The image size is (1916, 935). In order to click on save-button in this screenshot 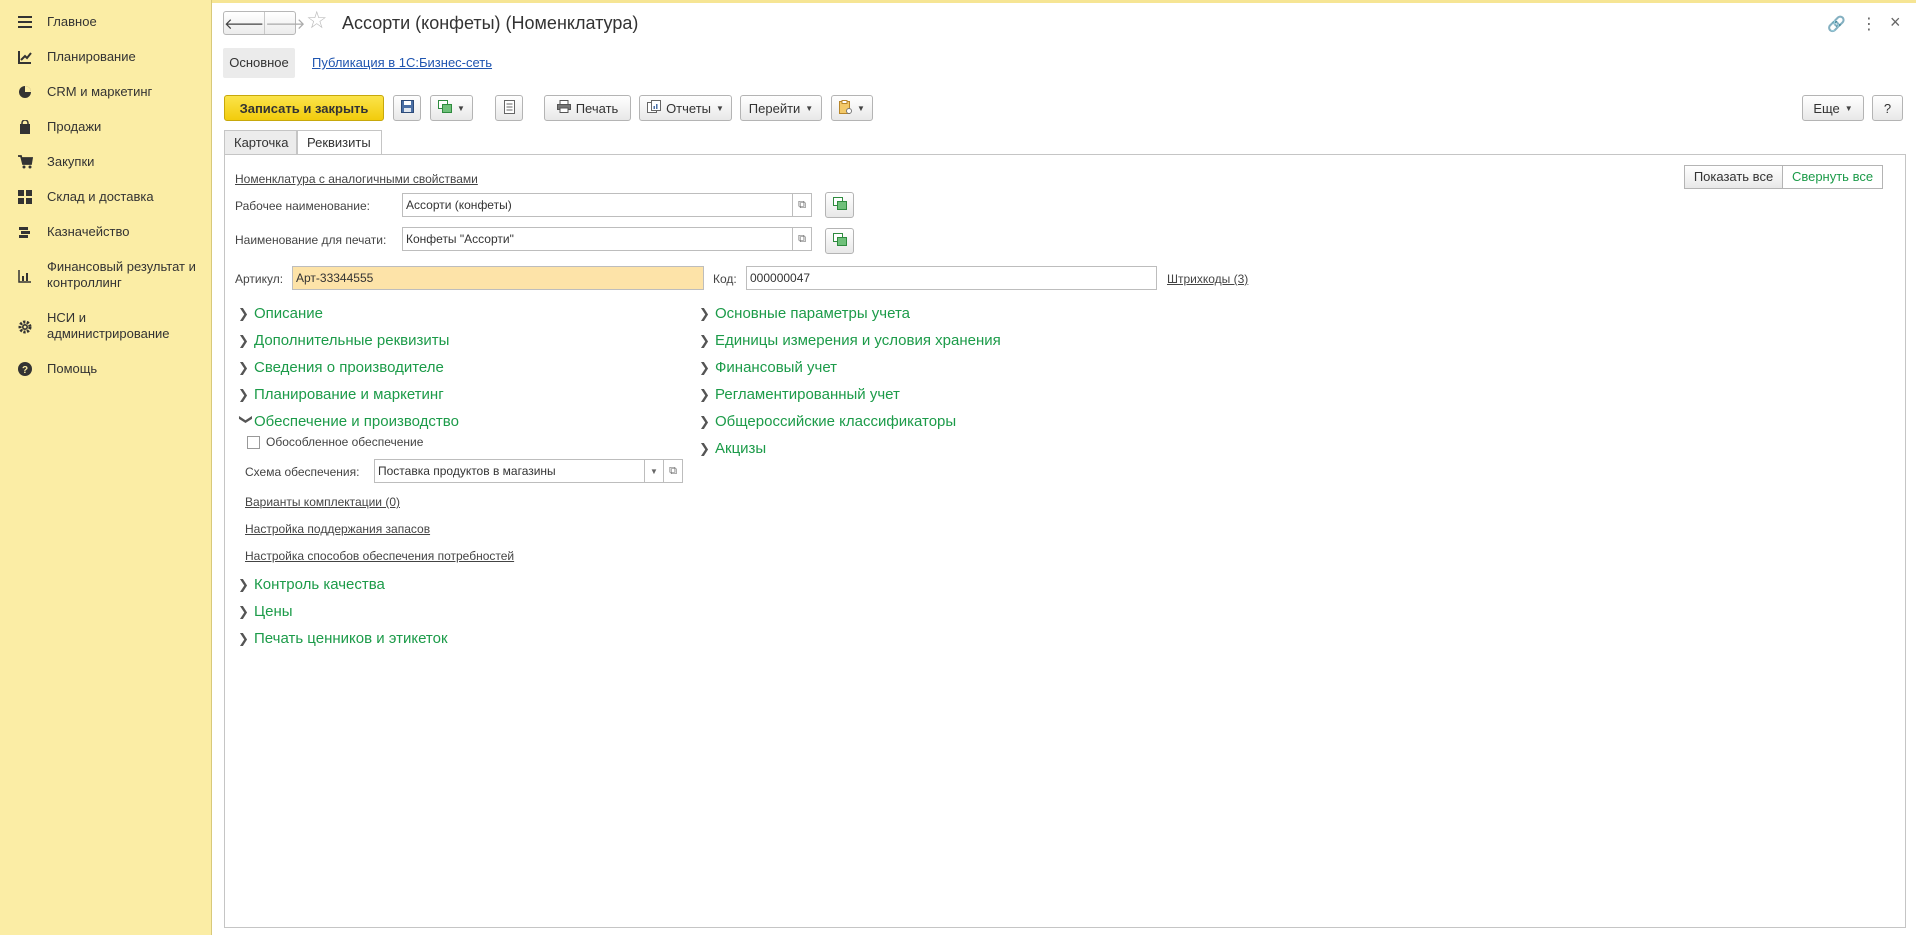, I will do `click(407, 108)`.